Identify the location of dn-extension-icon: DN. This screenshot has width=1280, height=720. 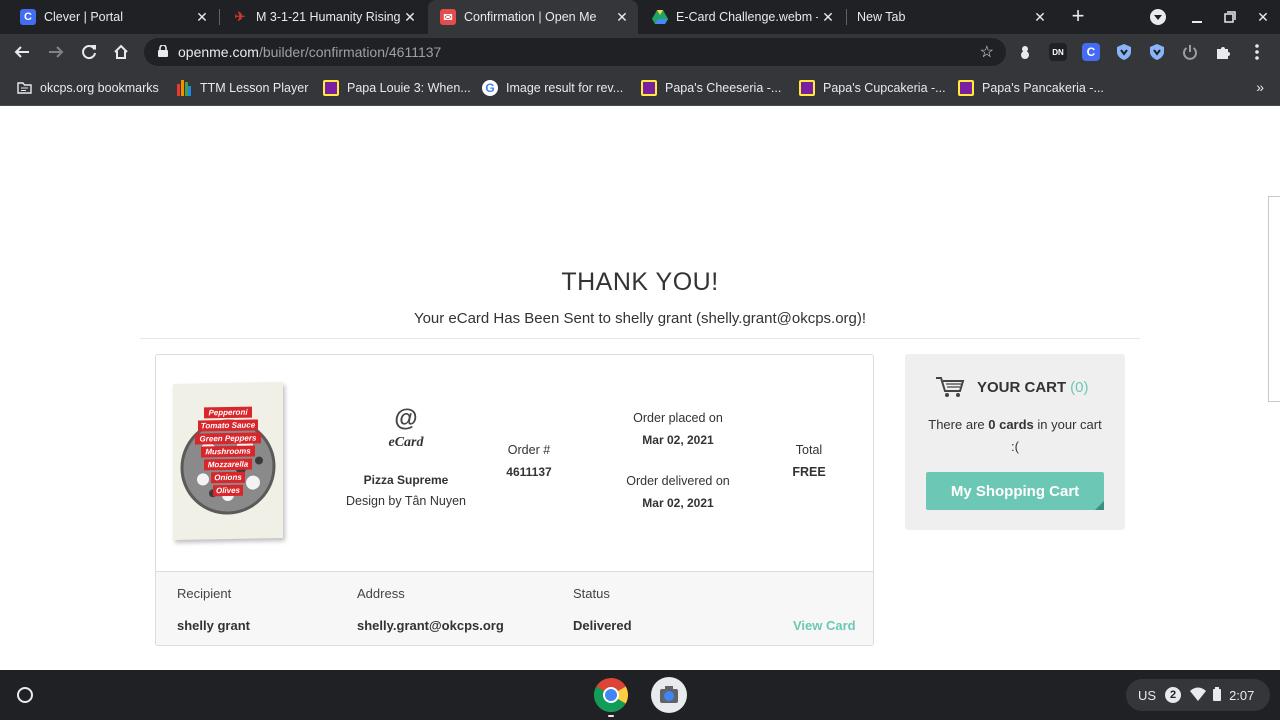
(1058, 52).